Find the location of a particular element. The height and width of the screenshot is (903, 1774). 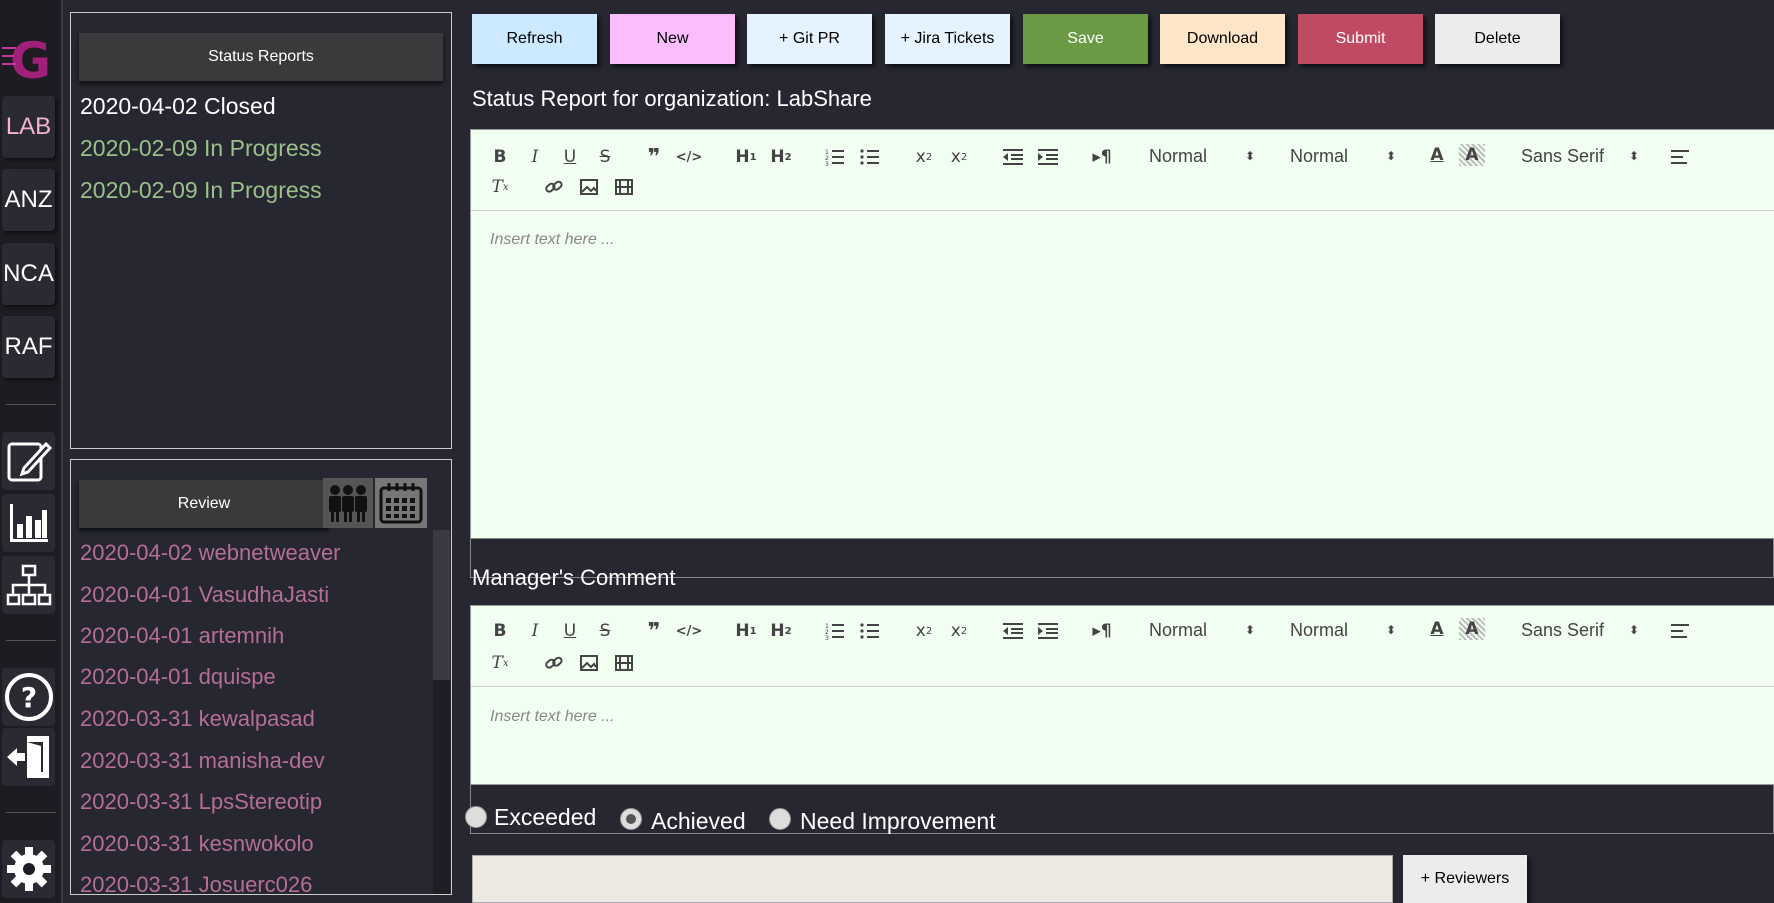

review-item: 2020-03-31 LpsStereotip is located at coordinates (201, 802).